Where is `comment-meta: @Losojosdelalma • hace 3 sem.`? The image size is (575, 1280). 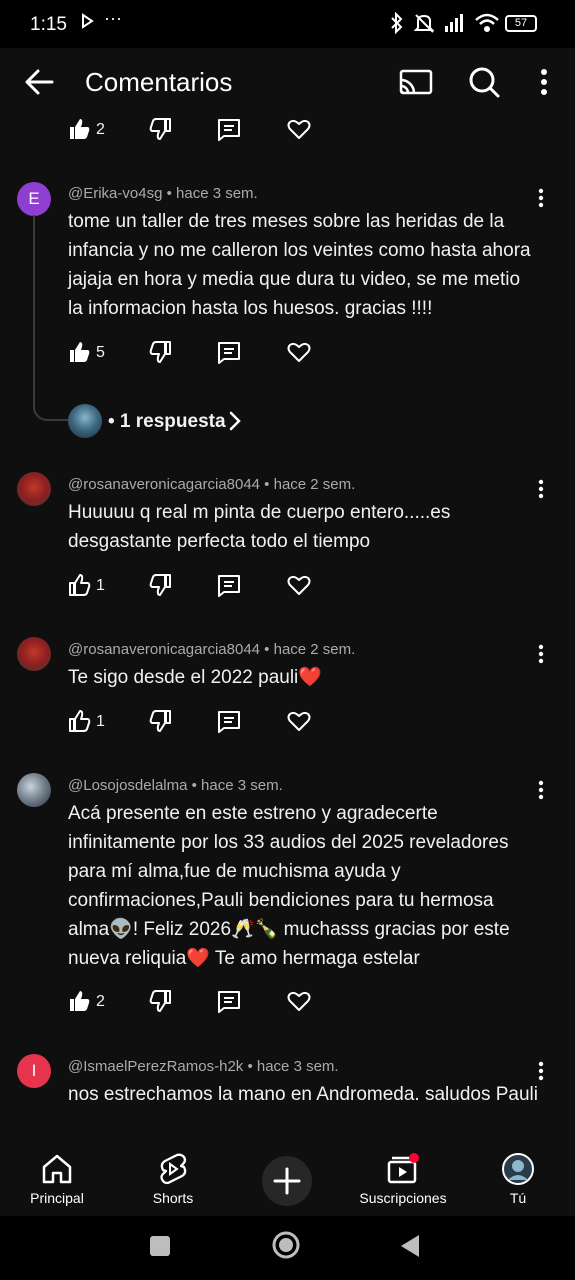 comment-meta: @Losojosdelalma • hace 3 sem. is located at coordinates (175, 785).